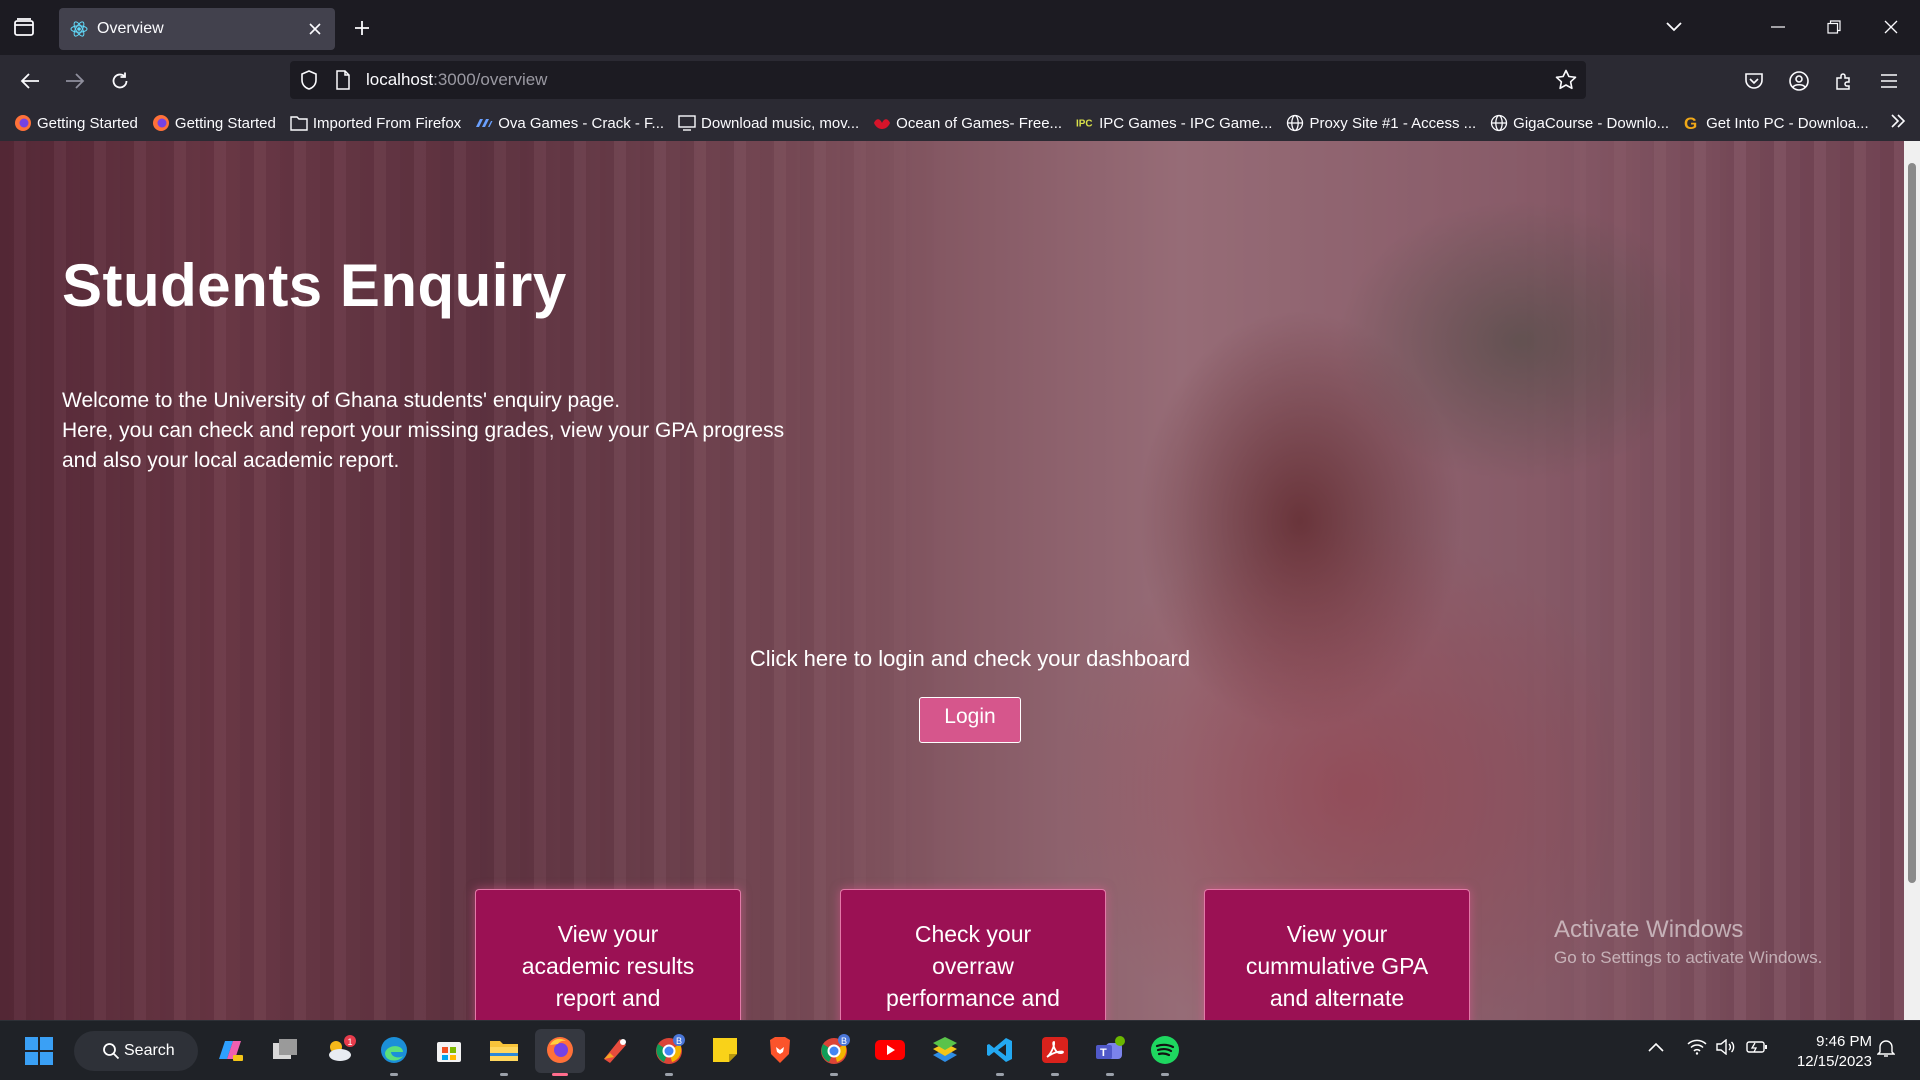  What do you see at coordinates (970, 720) in the screenshot?
I see `login-button: Login` at bounding box center [970, 720].